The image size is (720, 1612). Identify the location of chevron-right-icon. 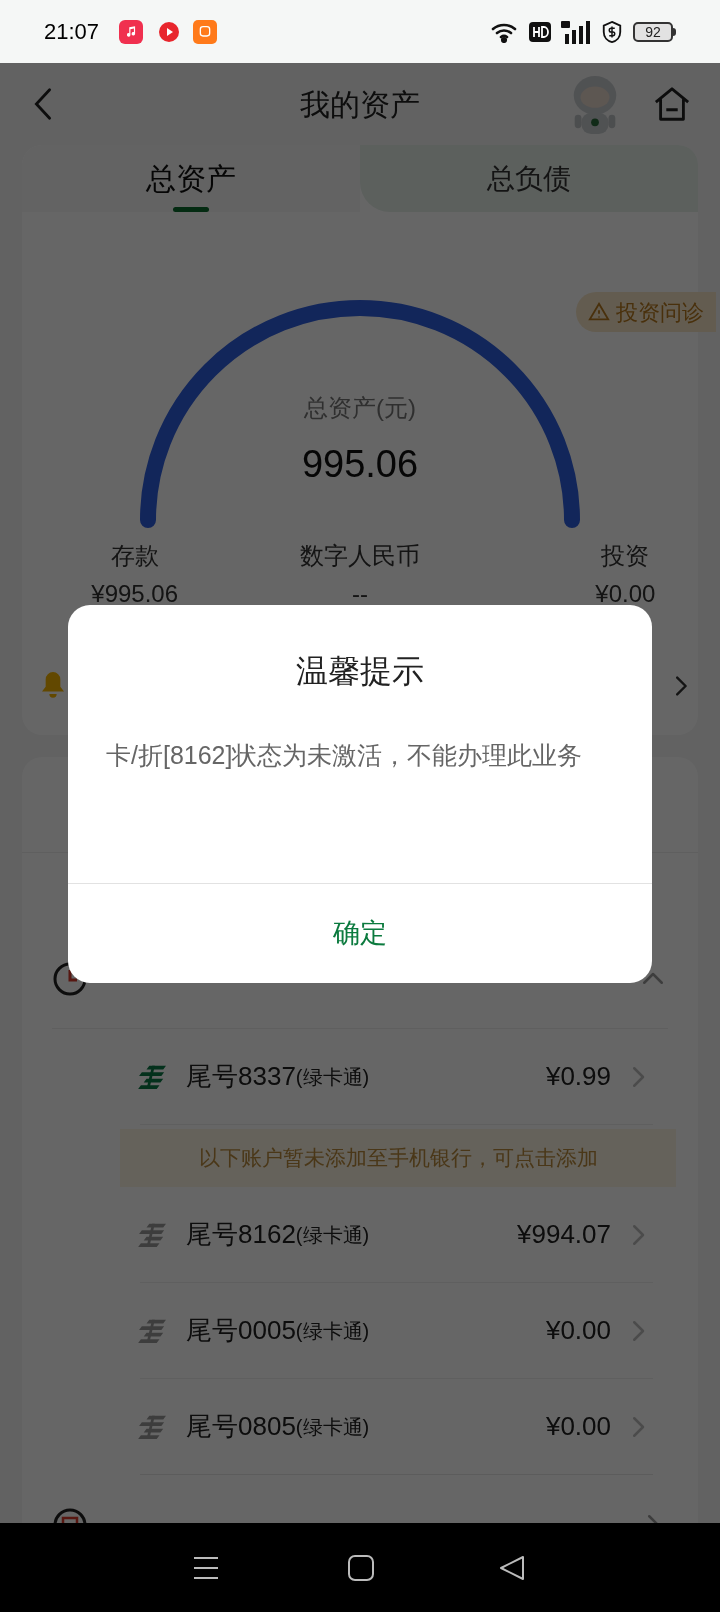
(682, 685).